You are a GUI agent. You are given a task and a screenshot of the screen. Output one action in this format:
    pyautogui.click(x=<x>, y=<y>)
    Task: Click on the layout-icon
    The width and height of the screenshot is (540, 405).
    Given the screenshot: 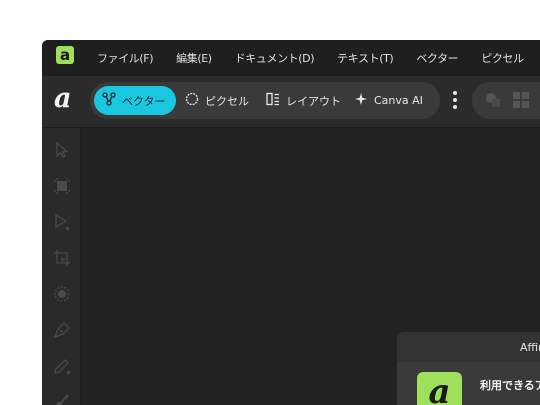 What is the action you would take?
    pyautogui.click(x=273, y=100)
    